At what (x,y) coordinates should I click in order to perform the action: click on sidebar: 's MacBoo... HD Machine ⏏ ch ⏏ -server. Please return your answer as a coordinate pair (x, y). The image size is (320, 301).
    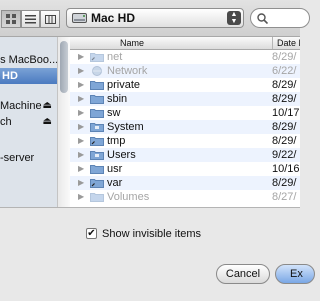
    Looking at the image, I should click on (29, 122).